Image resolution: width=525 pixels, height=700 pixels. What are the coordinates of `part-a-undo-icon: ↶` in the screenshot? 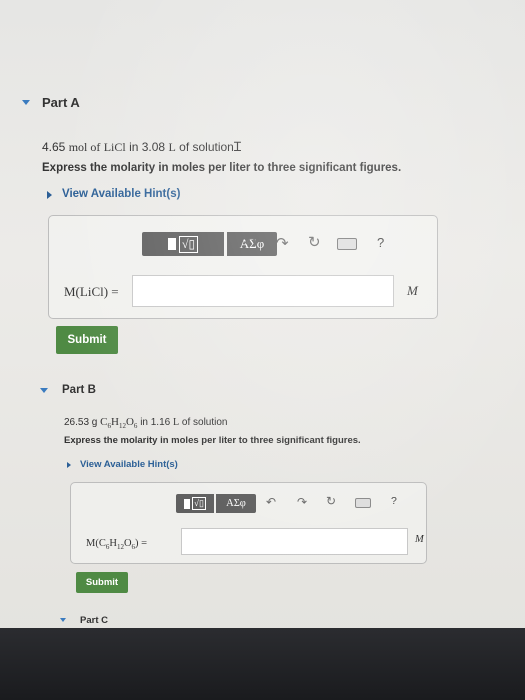 It's located at (250, 243).